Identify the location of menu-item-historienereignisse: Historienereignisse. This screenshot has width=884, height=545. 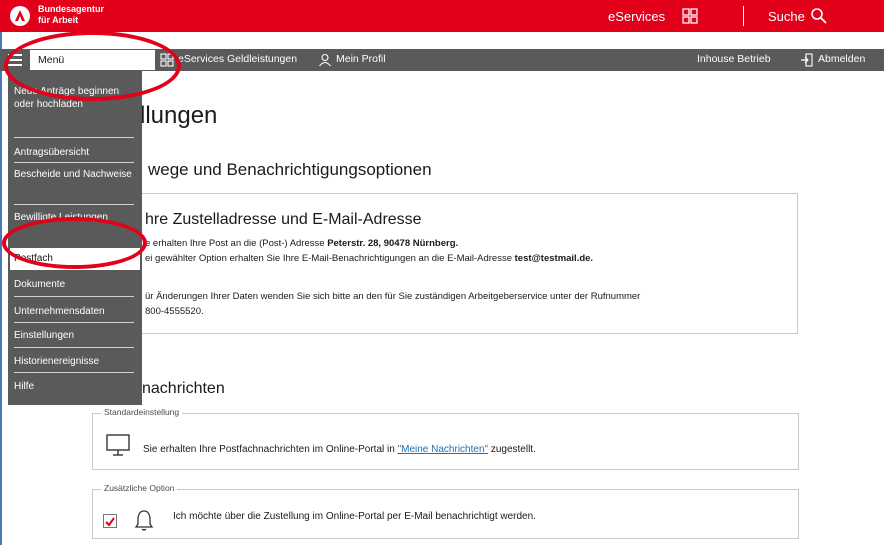
(75, 361).